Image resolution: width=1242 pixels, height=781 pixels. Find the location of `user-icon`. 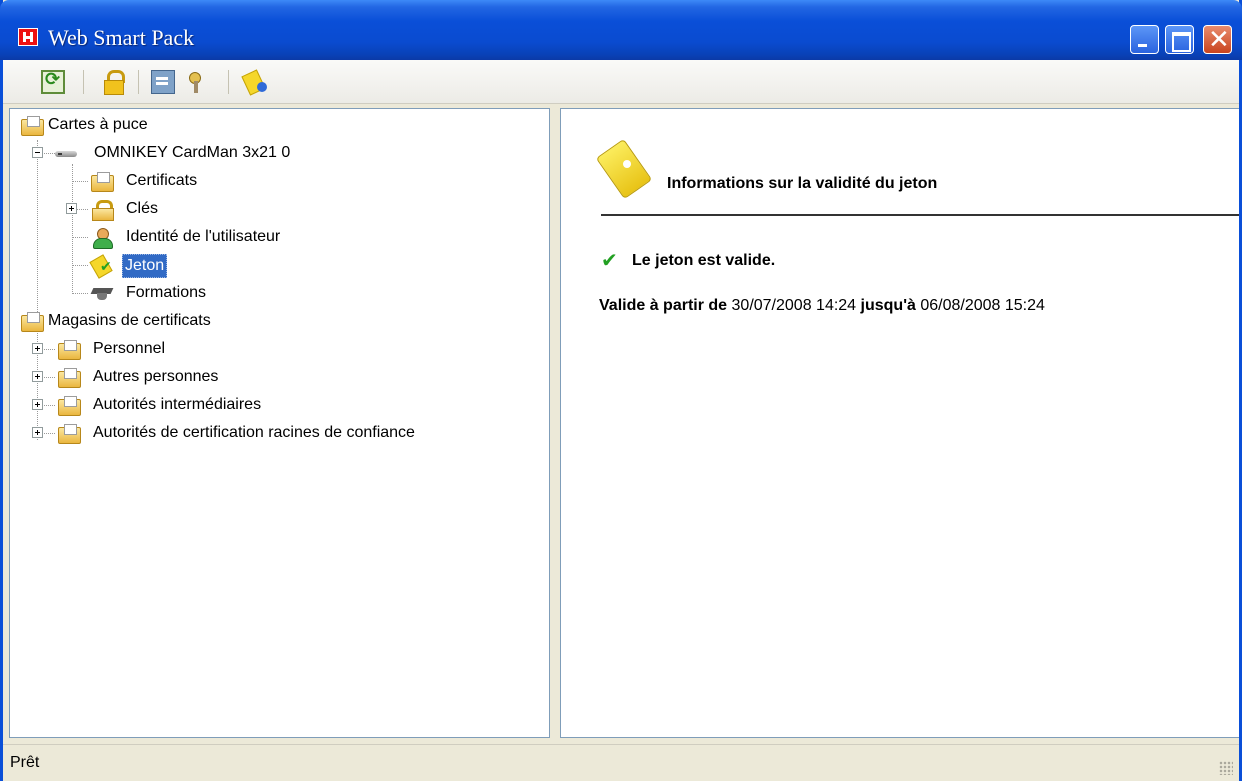

user-icon is located at coordinates (102, 238).